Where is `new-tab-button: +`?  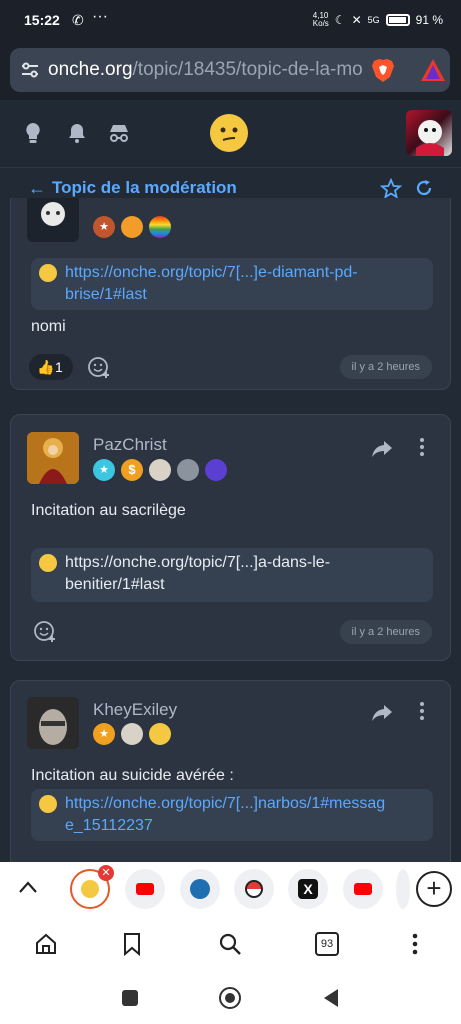
new-tab-button: + is located at coordinates (434, 889).